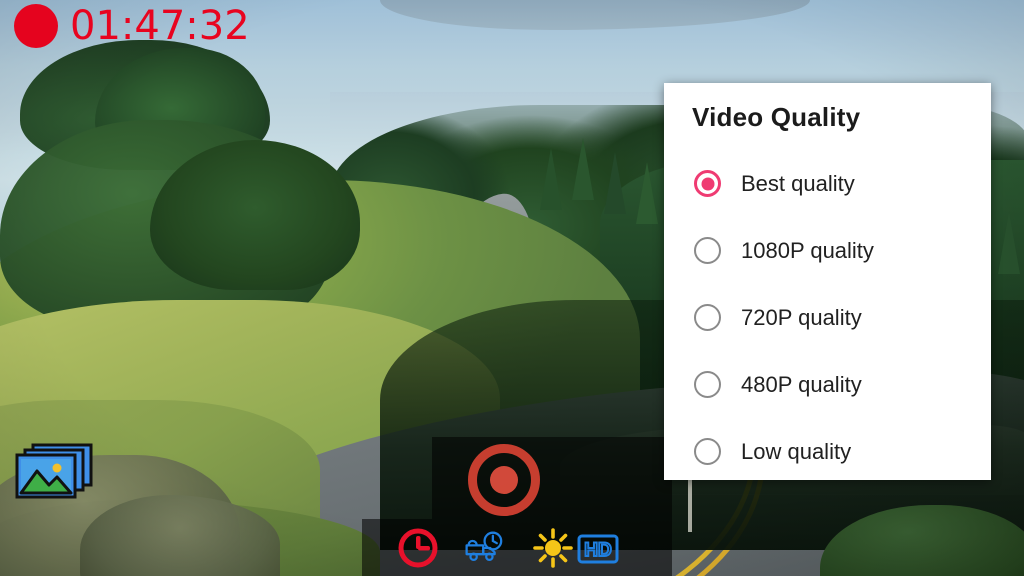 The height and width of the screenshot is (576, 1024). Describe the element at coordinates (801, 317) in the screenshot. I see `option-label: 720P quality` at that location.